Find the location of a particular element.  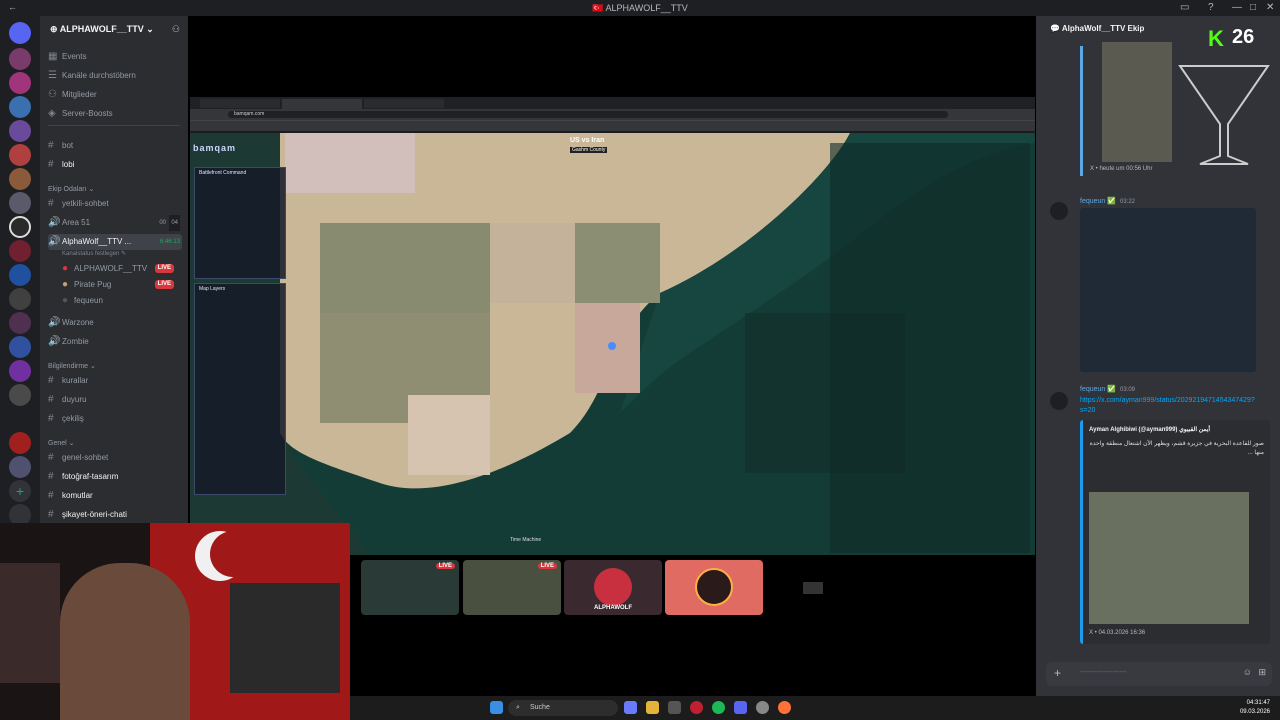

voice-member: ● fequeun is located at coordinates (122, 301).